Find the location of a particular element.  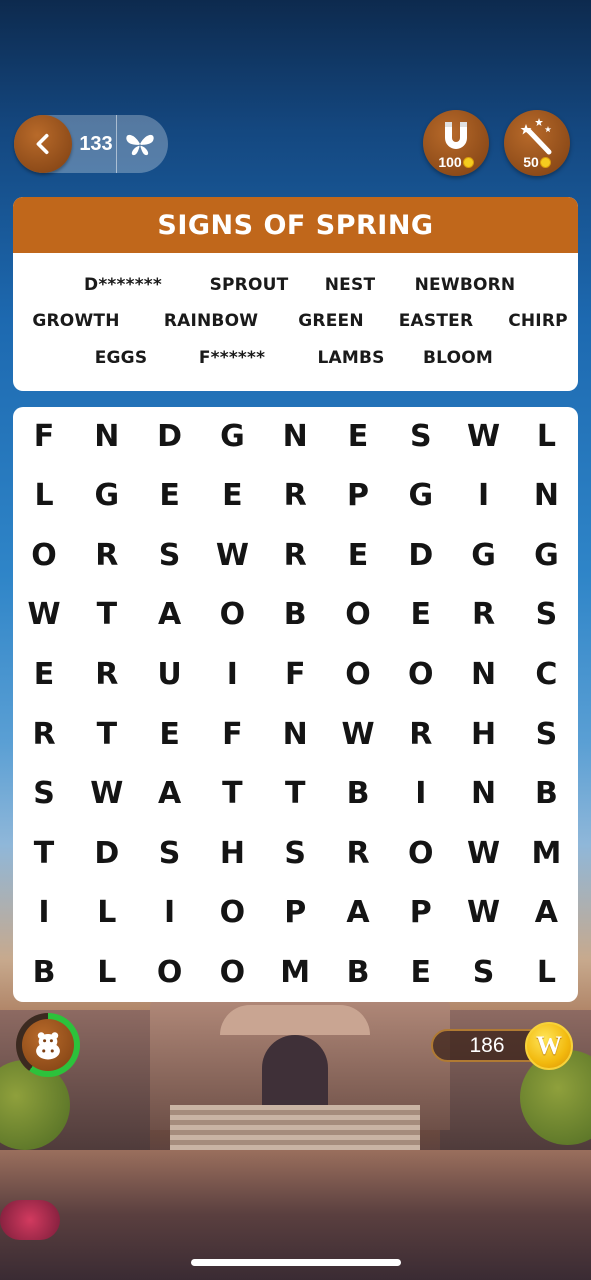

butterfly-icon is located at coordinates (140, 144).